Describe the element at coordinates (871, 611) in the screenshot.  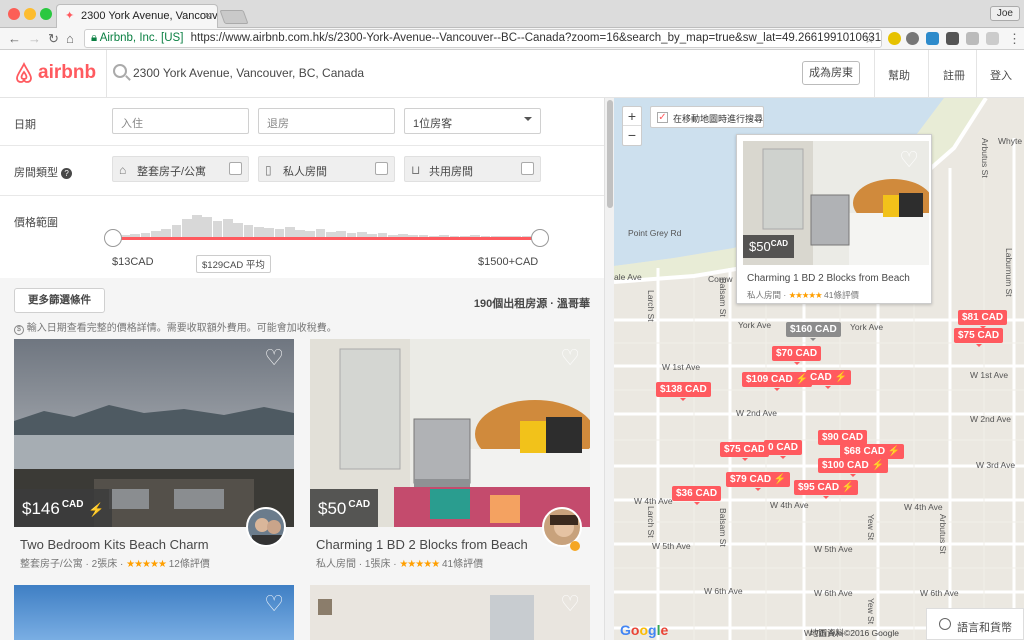
I see `street-label: Yew St` at that location.